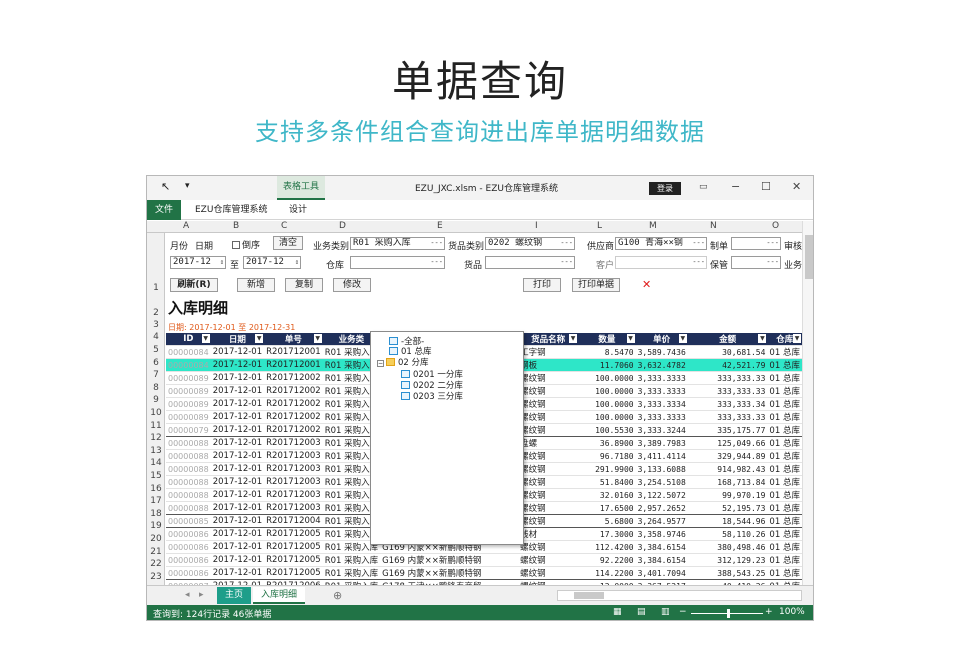 This screenshot has width=960, height=667. Describe the element at coordinates (236, 226) in the screenshot. I see `col-b: B` at that location.